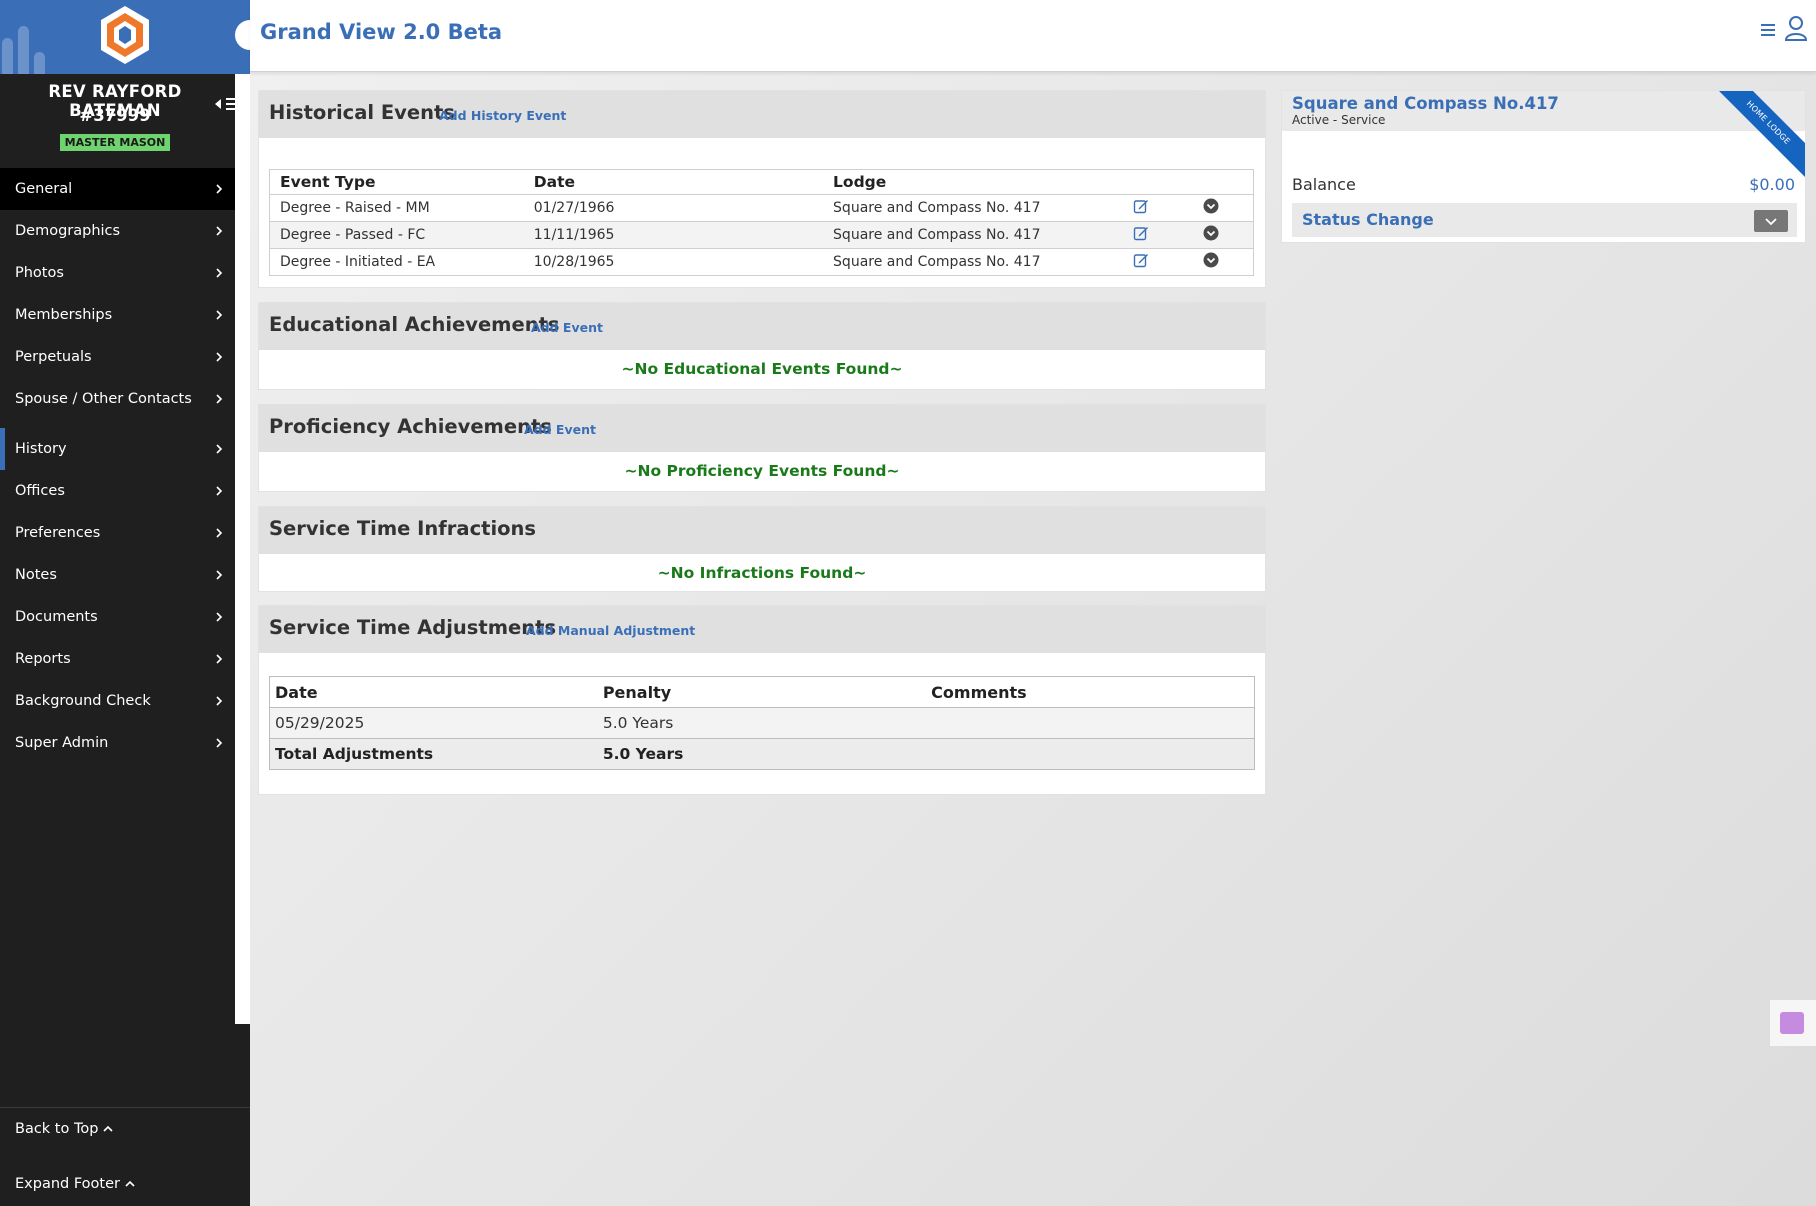 Image resolution: width=1816 pixels, height=1206 pixels. I want to click on nav-item-spouse-contacts: Spouse / Other Contacts, so click(117, 399).